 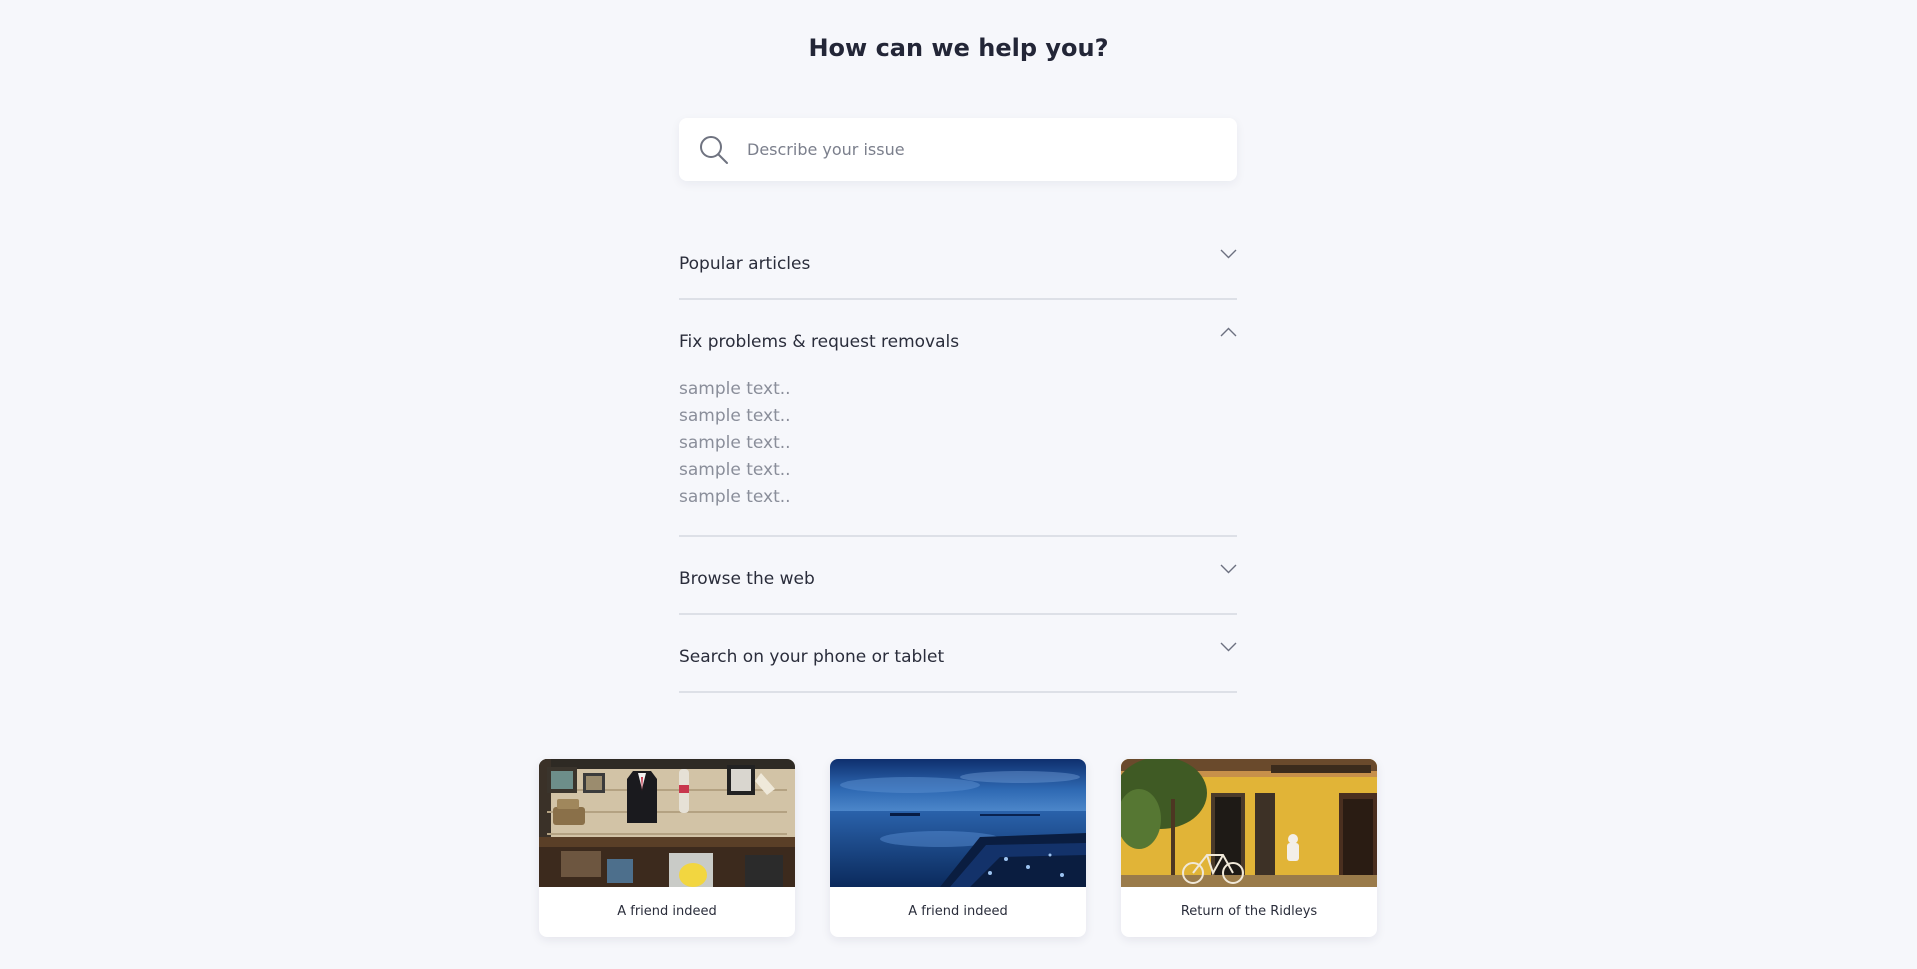 What do you see at coordinates (1249, 823) in the screenshot?
I see `yellow-house-bicycle-photo` at bounding box center [1249, 823].